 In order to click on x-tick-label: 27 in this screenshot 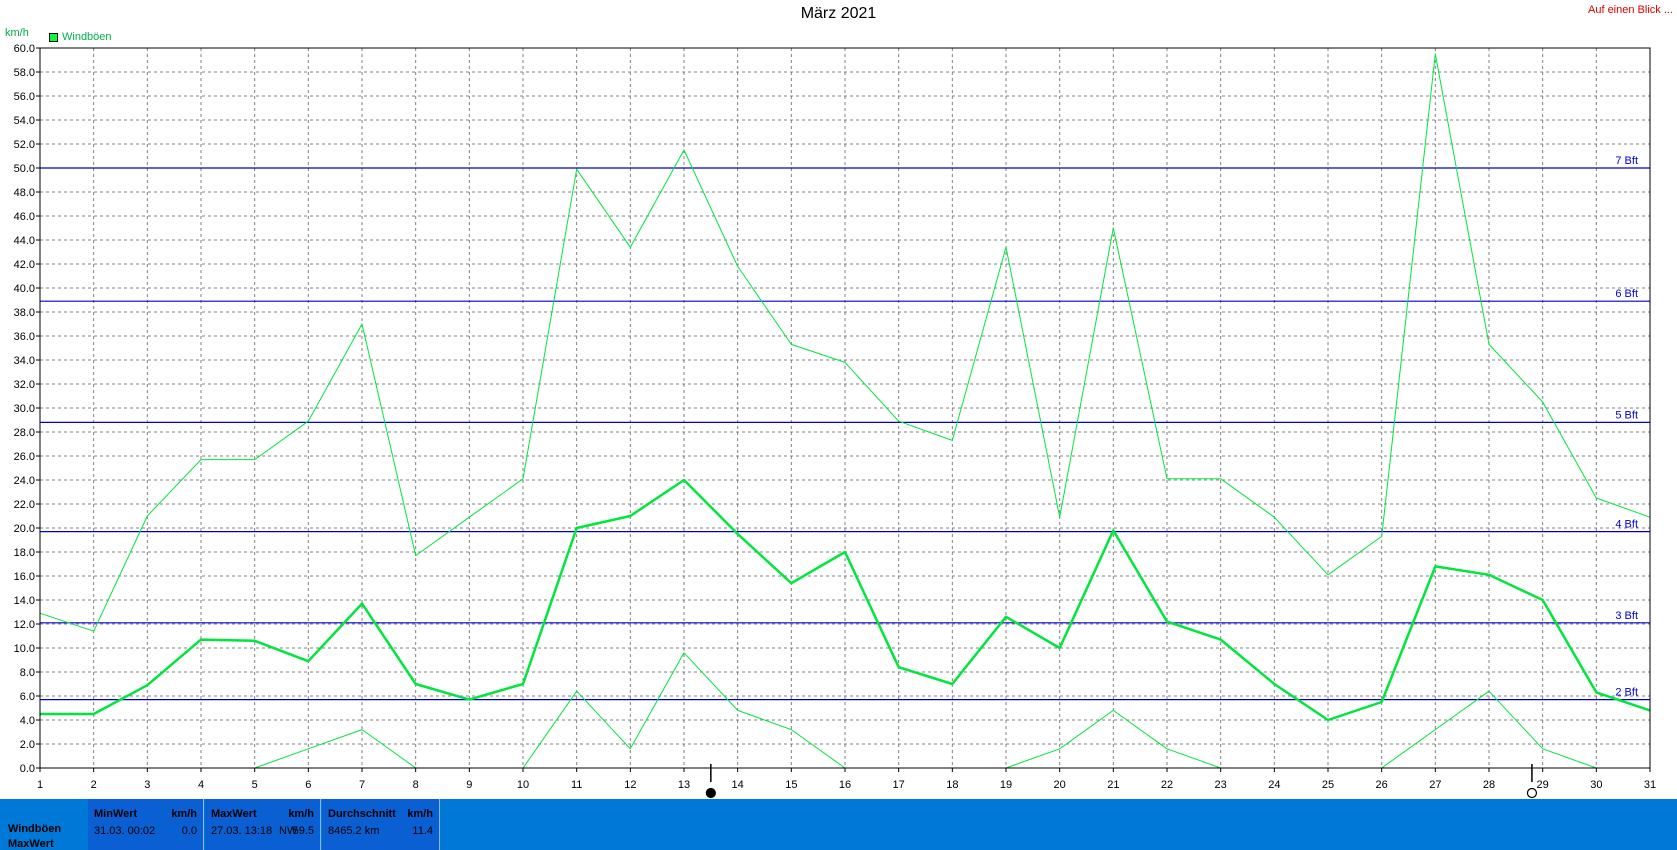, I will do `click(1435, 785)`.